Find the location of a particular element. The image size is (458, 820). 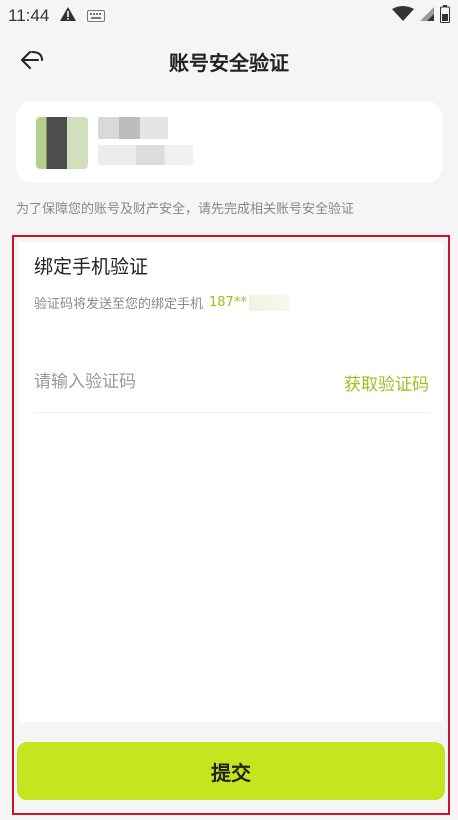

back-arrow-icon is located at coordinates (32, 62).